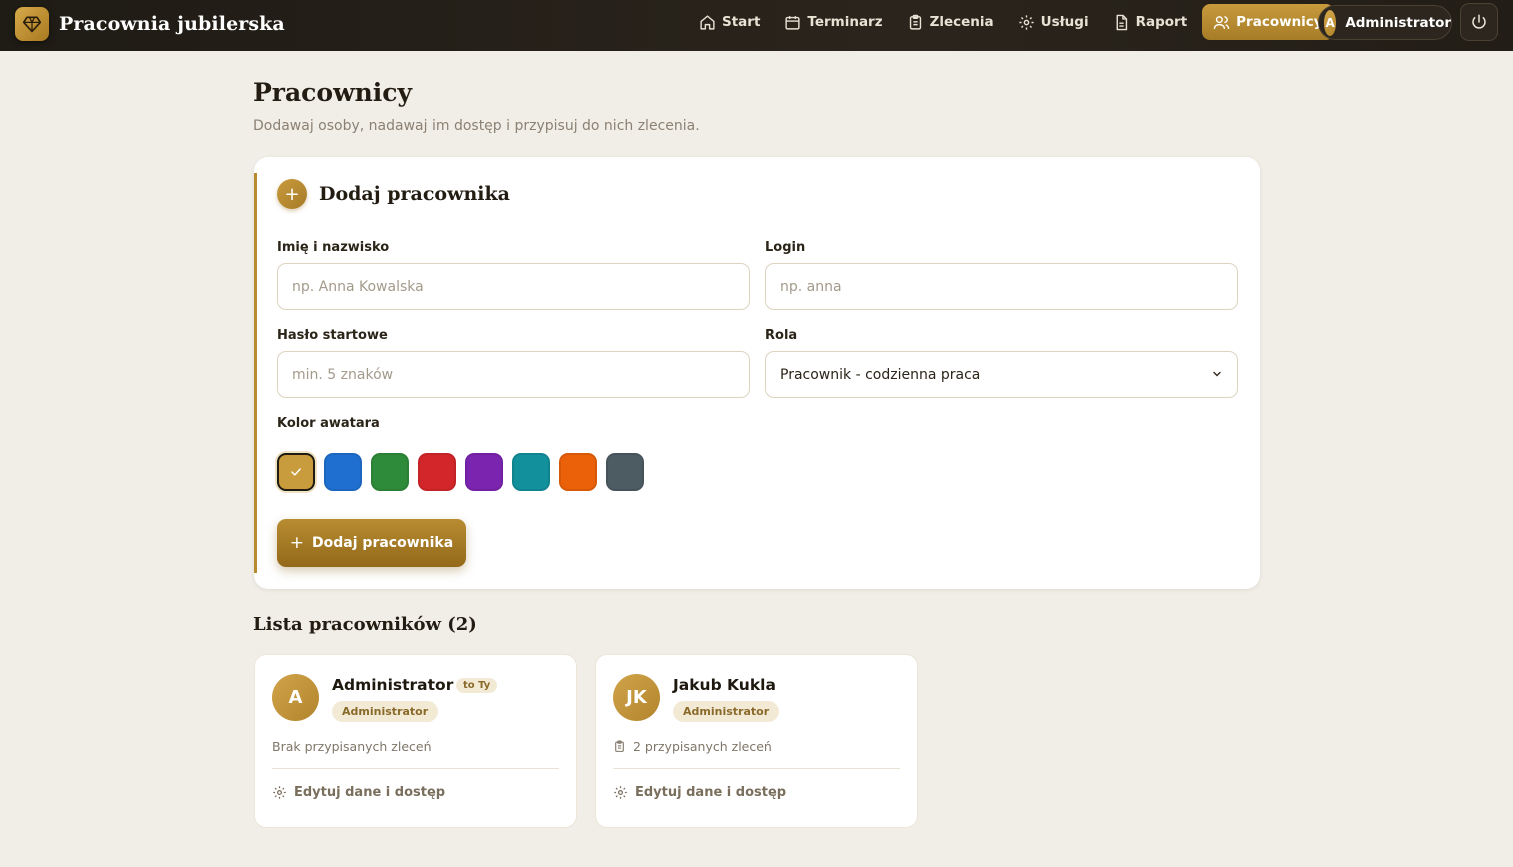 The image size is (1513, 867). Describe the element at coordinates (1398, 22) in the screenshot. I see `user-name: Administrator` at that location.